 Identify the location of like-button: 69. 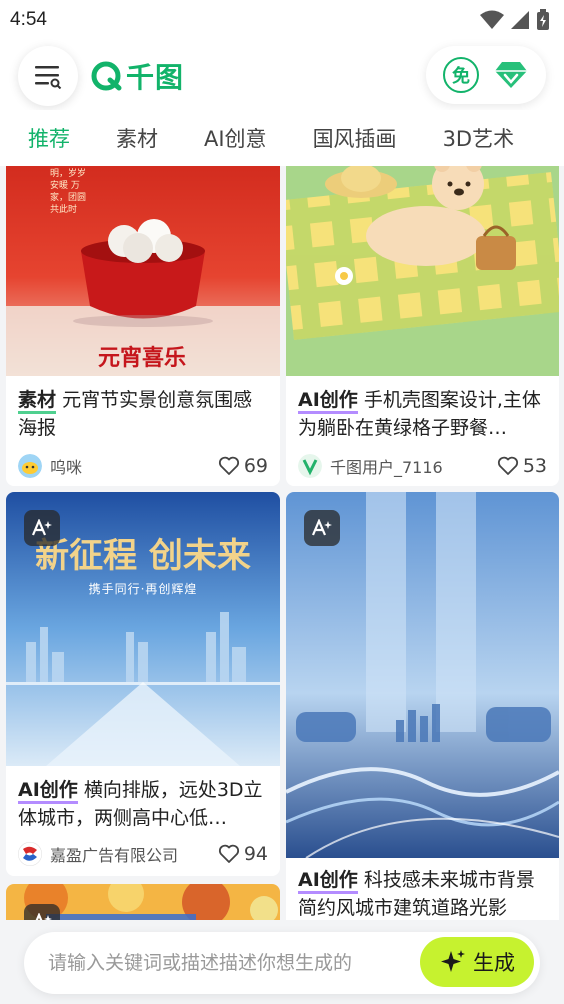
(243, 466).